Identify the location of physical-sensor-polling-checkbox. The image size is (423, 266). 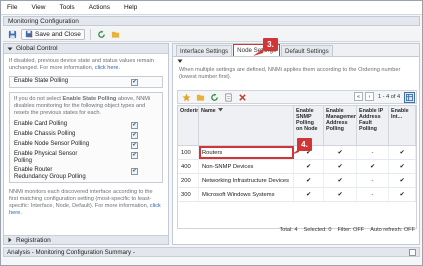
(134, 155).